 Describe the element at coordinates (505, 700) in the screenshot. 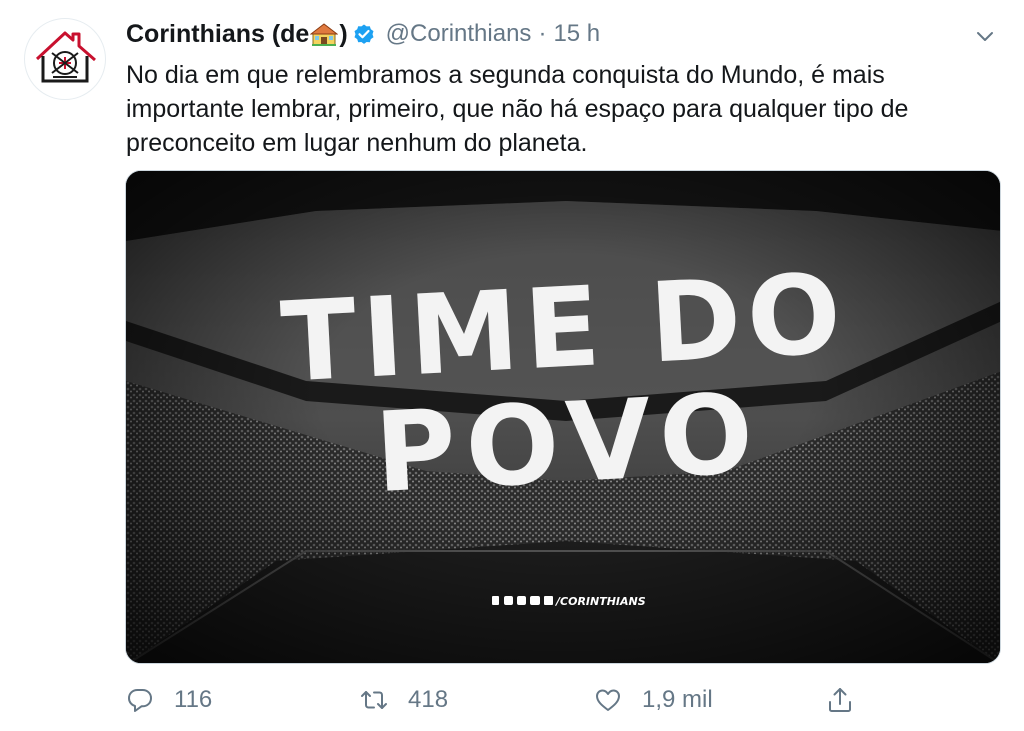

I see `tweet-actions: 116 418 1,9 mil` at that location.